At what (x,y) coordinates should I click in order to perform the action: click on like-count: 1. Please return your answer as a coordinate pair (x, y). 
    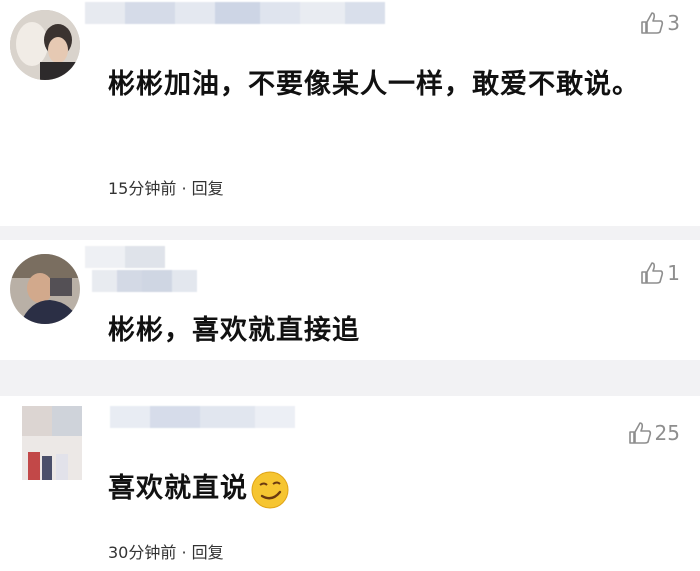
    Looking at the image, I should click on (673, 273).